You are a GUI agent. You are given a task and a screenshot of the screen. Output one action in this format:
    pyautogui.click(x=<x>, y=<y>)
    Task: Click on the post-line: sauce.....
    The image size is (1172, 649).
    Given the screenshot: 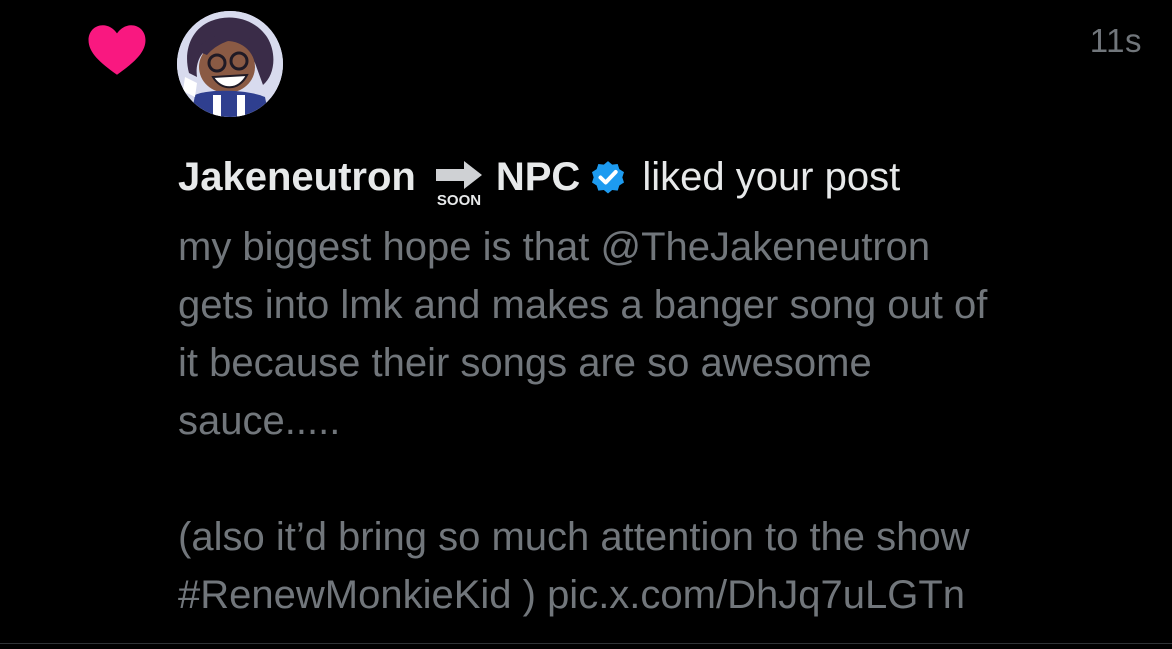 What is the action you would take?
    pyautogui.click(x=259, y=421)
    